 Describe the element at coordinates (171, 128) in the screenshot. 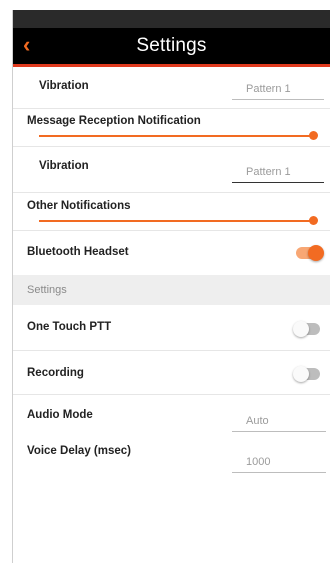

I see `message-reception-row: Message Reception Notification` at that location.